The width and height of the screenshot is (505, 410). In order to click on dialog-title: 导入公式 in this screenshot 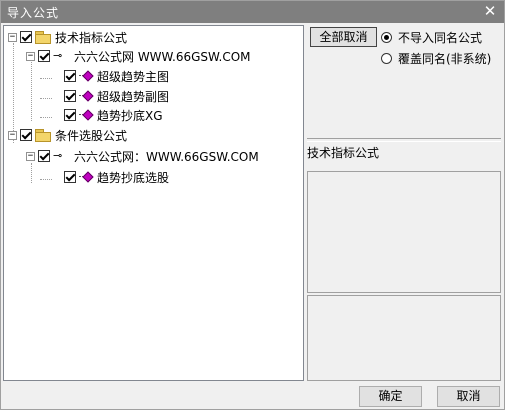, I will do `click(33, 13)`.